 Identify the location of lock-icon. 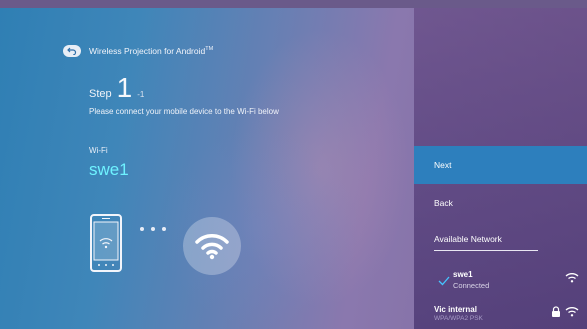
(556, 311).